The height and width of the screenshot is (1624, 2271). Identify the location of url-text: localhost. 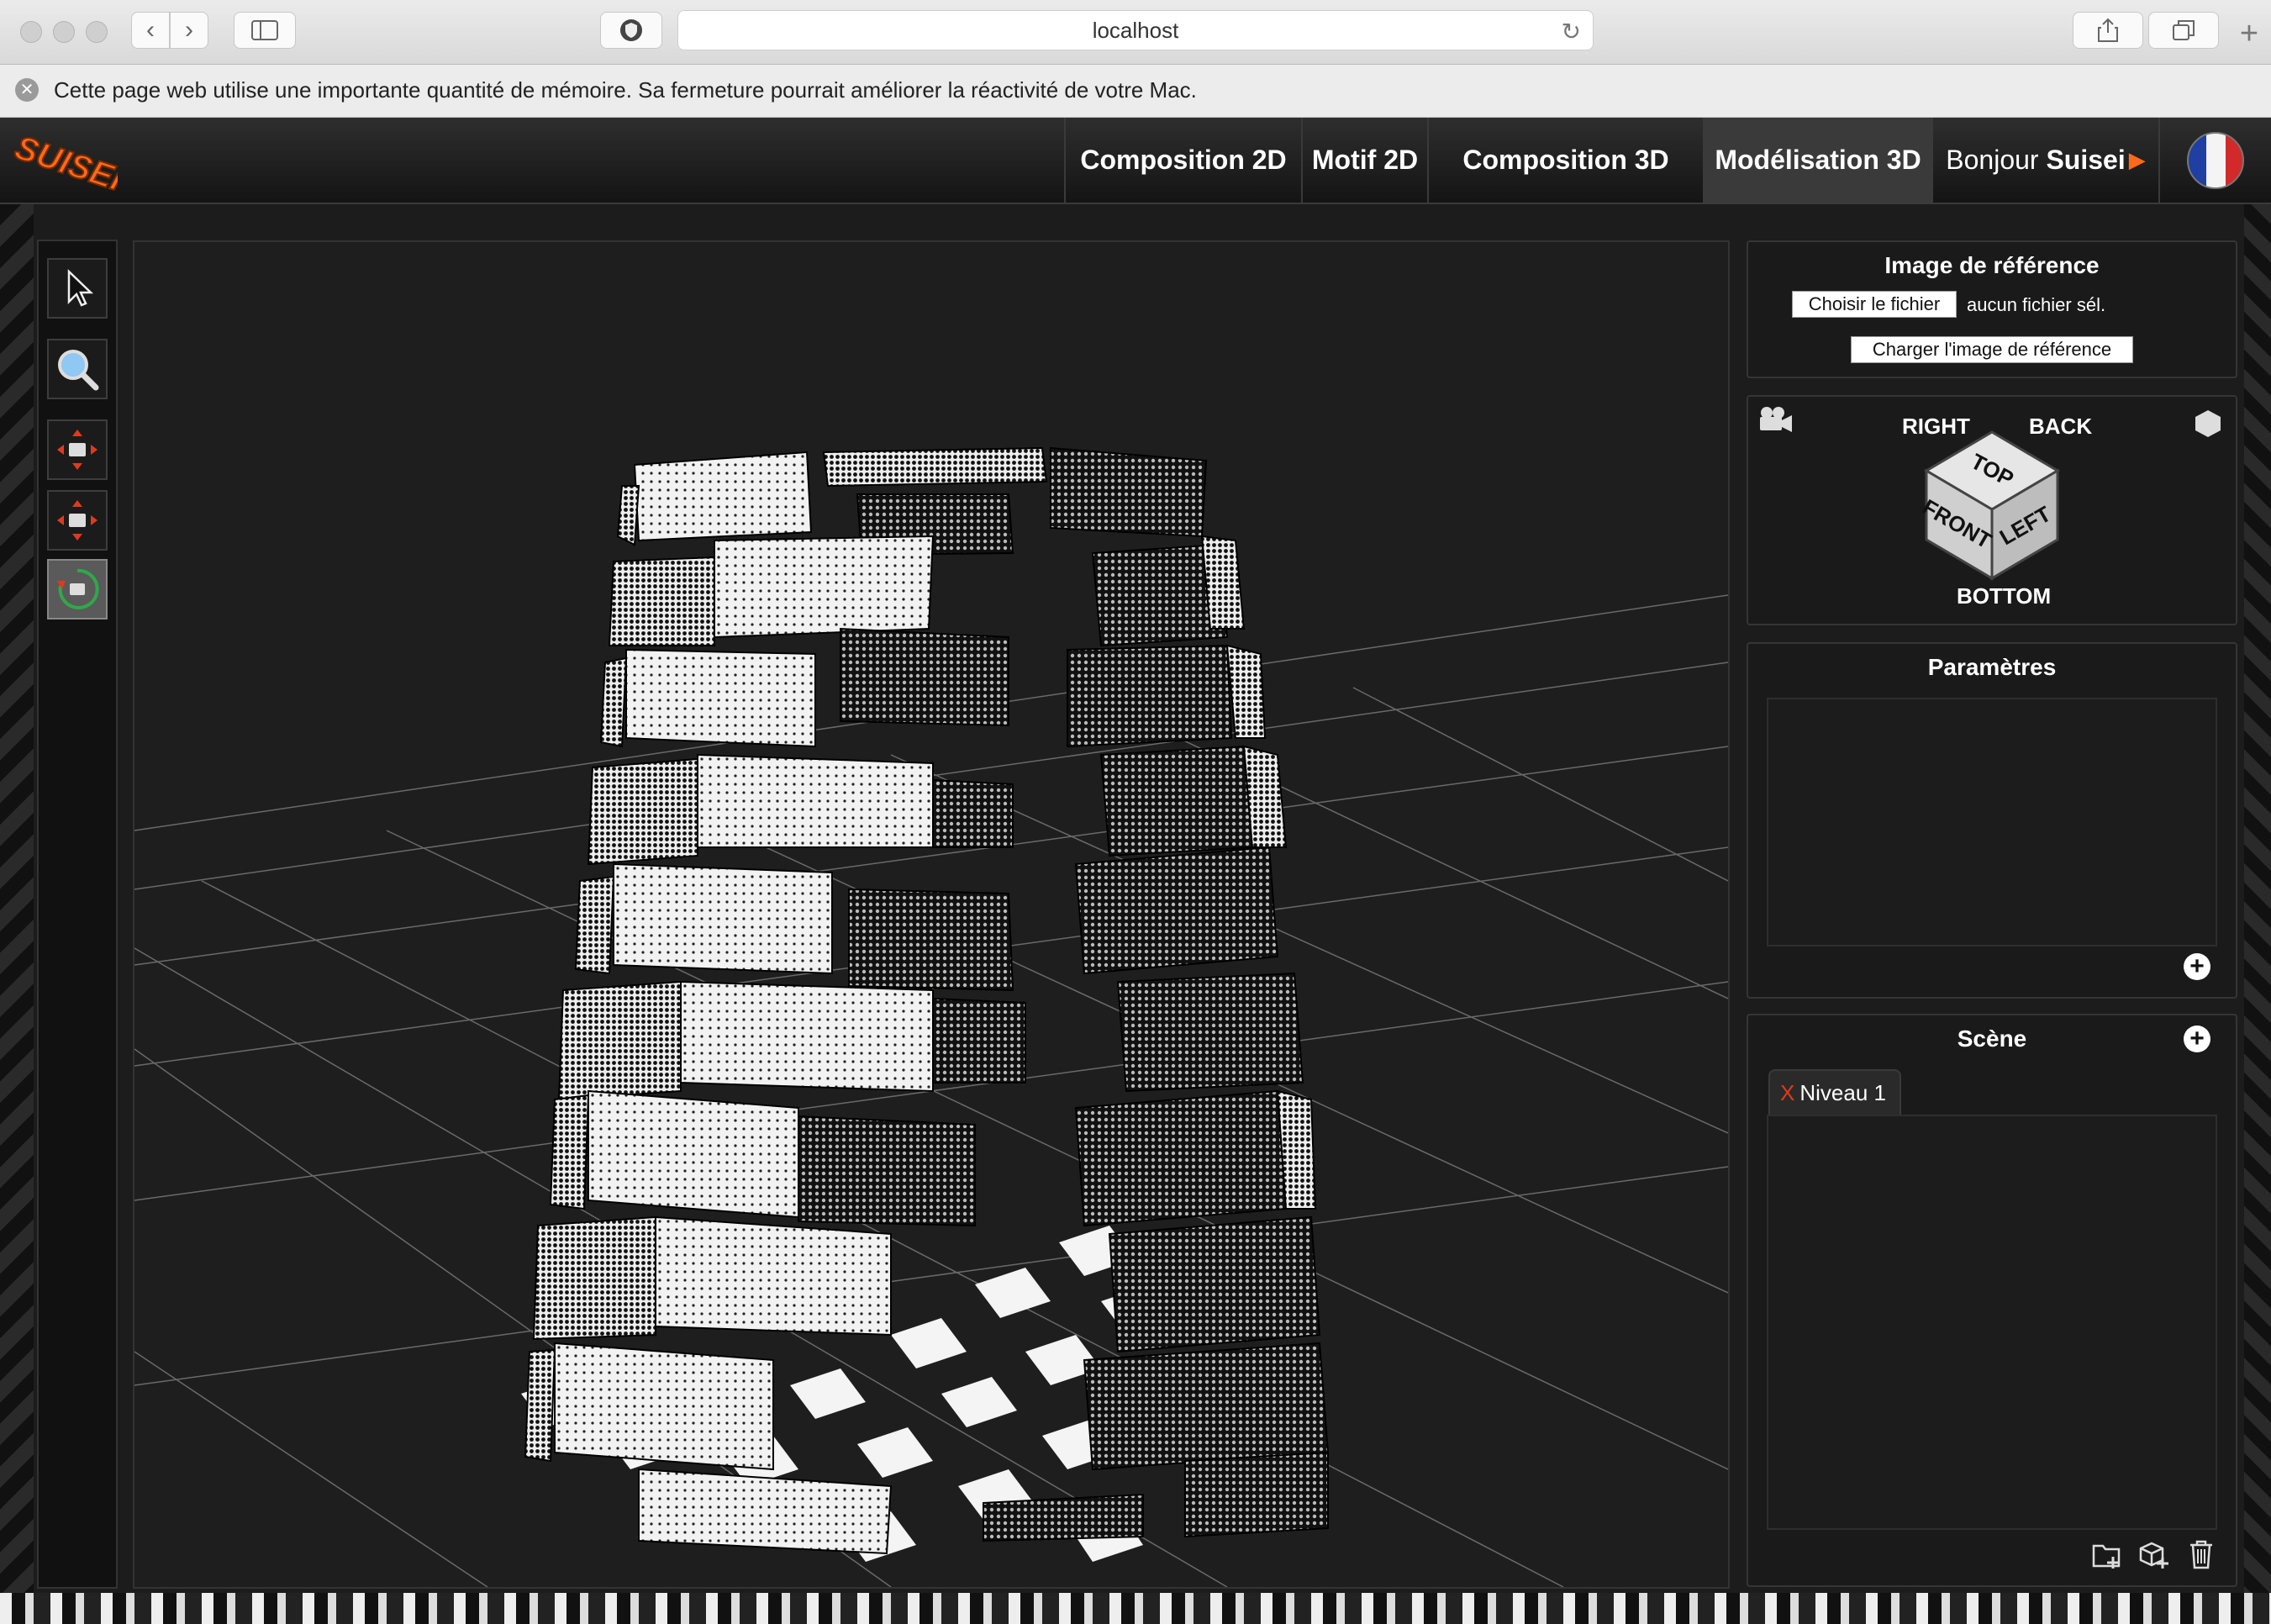
(1135, 30).